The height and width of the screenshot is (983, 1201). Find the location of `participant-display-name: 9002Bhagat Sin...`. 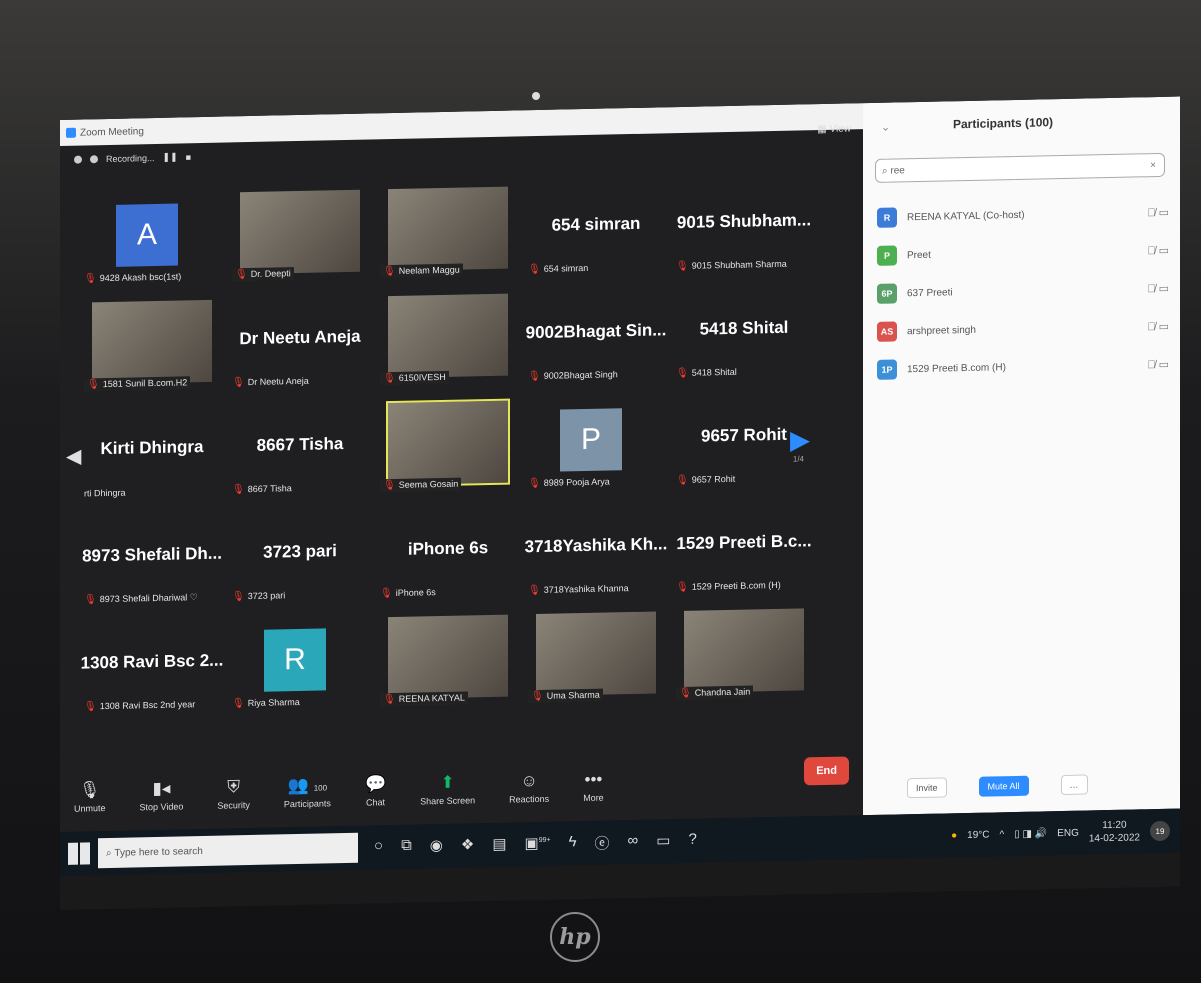

participant-display-name: 9002Bhagat Sin... is located at coordinates (596, 331).